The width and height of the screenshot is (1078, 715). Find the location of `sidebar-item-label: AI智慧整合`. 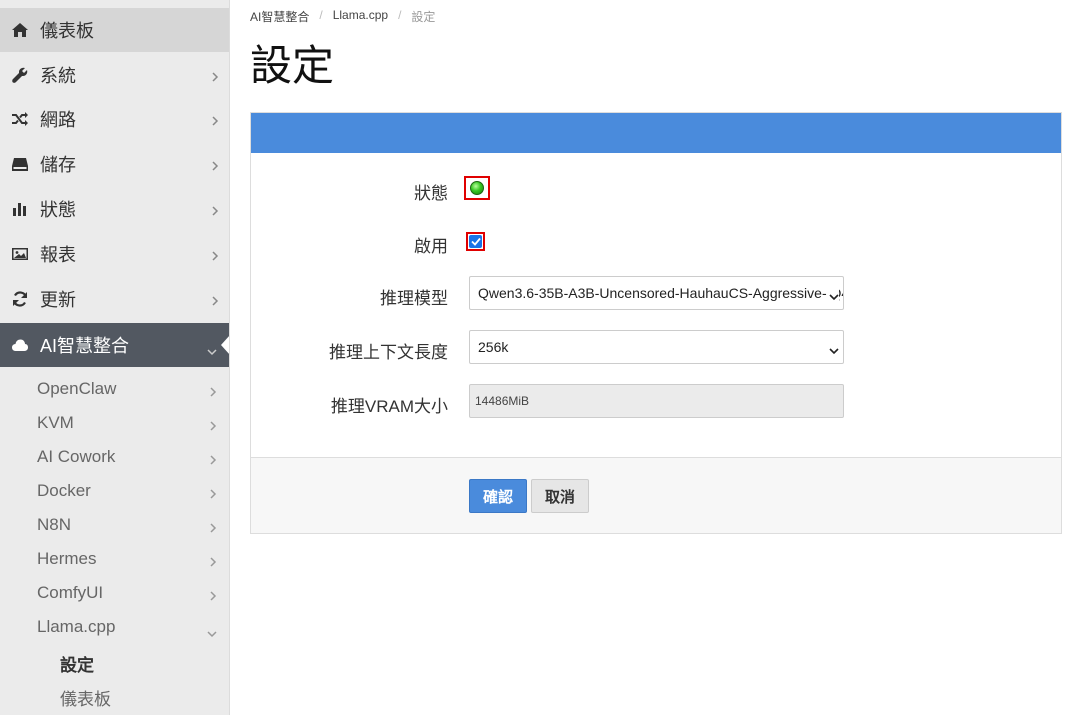

sidebar-item-label: AI智慧整合 is located at coordinates (85, 346).